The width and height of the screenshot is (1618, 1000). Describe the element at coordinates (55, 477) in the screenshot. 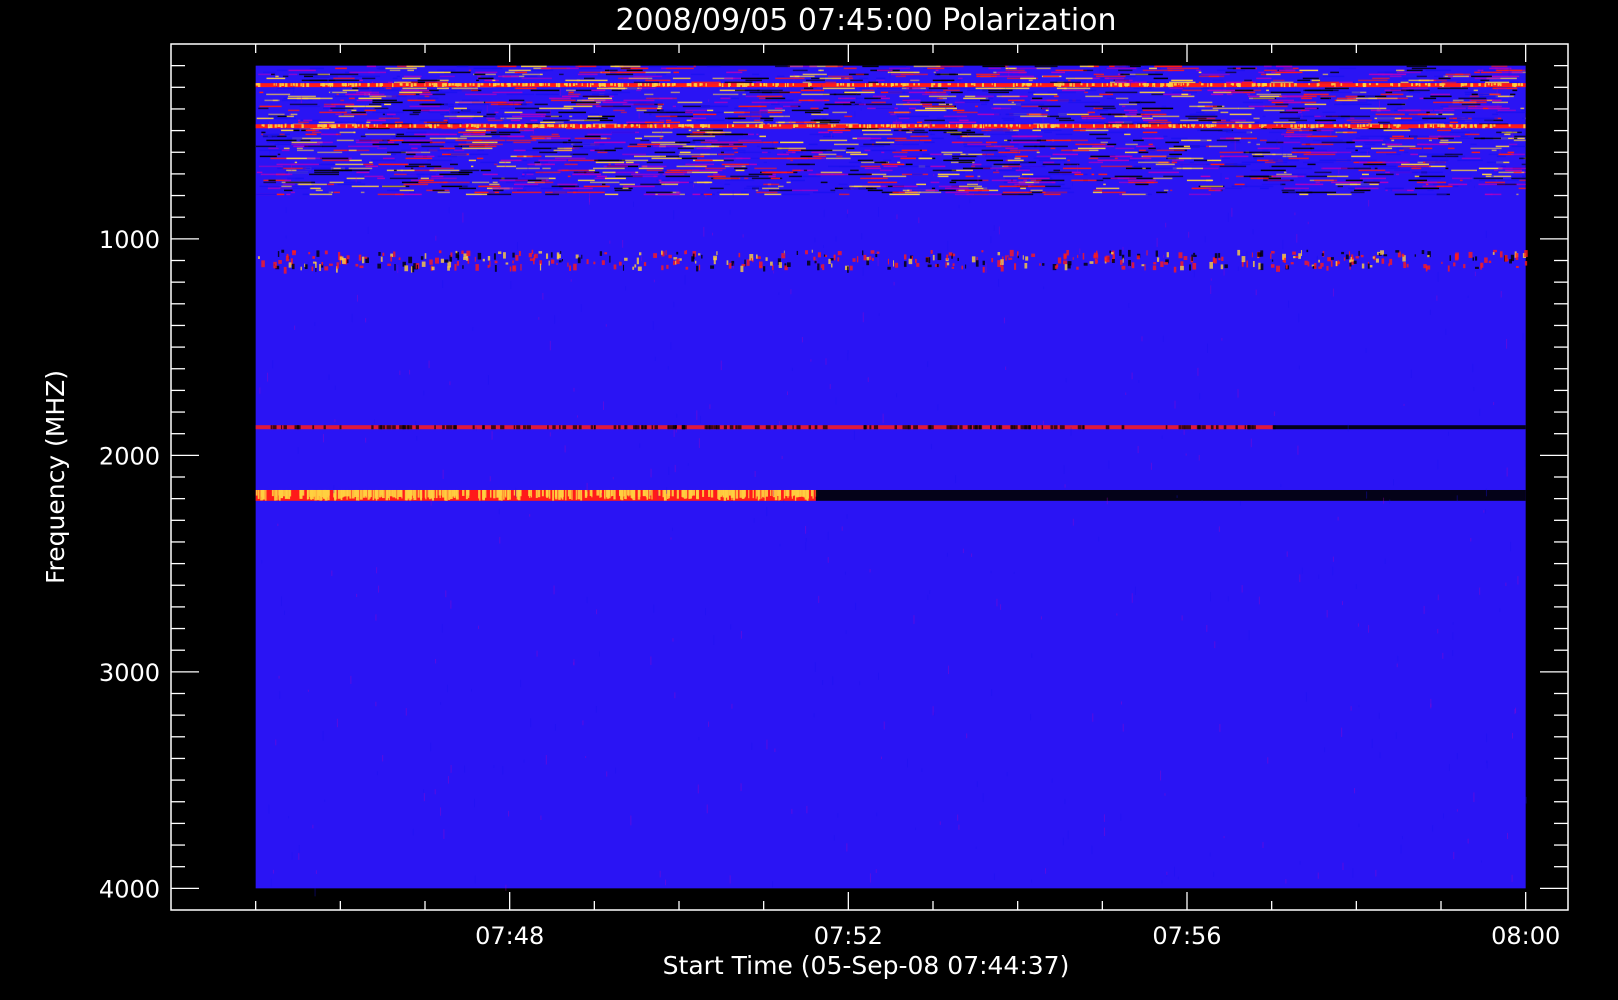

I see `y-axis-label: Frequency (MHZ)` at that location.